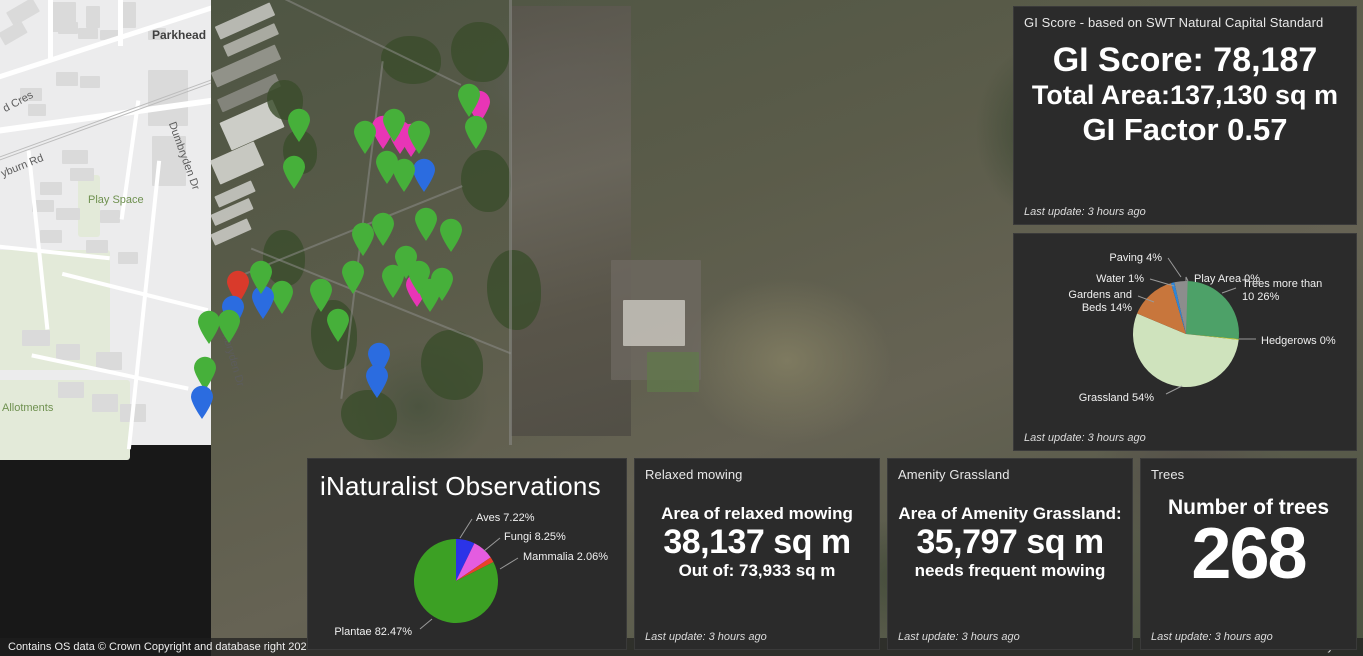  I want to click on relaxed-mowing-last-update: Last update: 3 hours ago, so click(706, 637).